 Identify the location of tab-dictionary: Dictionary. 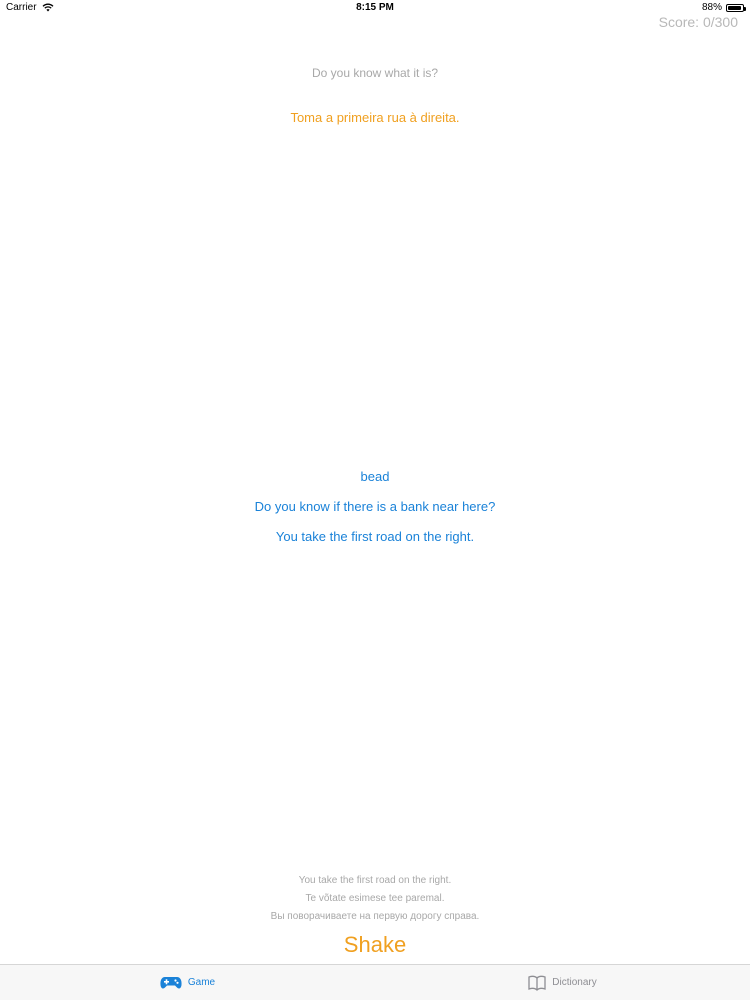
(562, 982).